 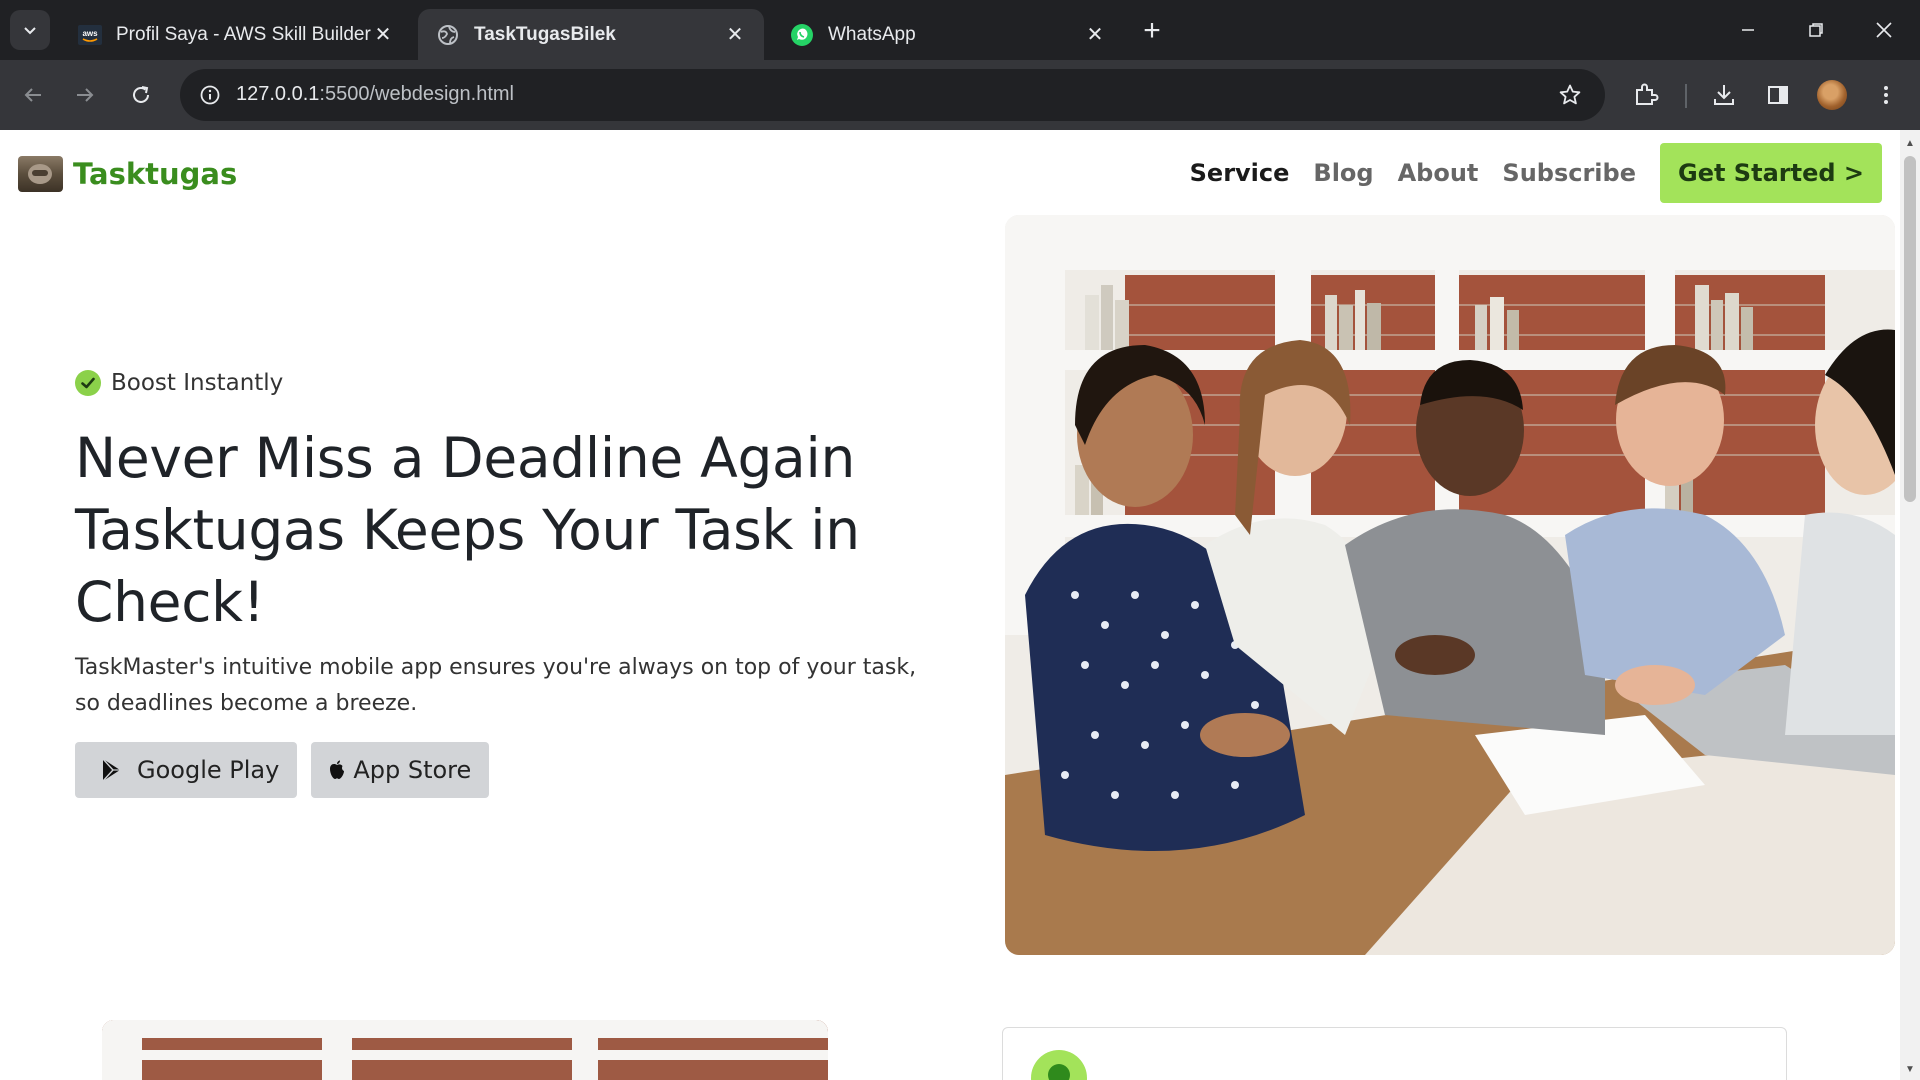 What do you see at coordinates (545, 34) in the screenshot?
I see `tab-title: TaskTugasBilek` at bounding box center [545, 34].